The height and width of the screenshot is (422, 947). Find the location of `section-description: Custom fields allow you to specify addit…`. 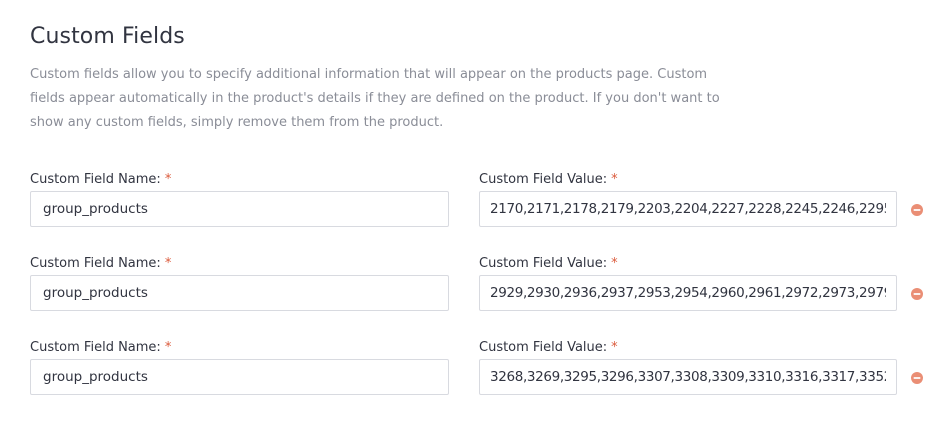

section-description: Custom fields allow you to specify addit… is located at coordinates (375, 98).